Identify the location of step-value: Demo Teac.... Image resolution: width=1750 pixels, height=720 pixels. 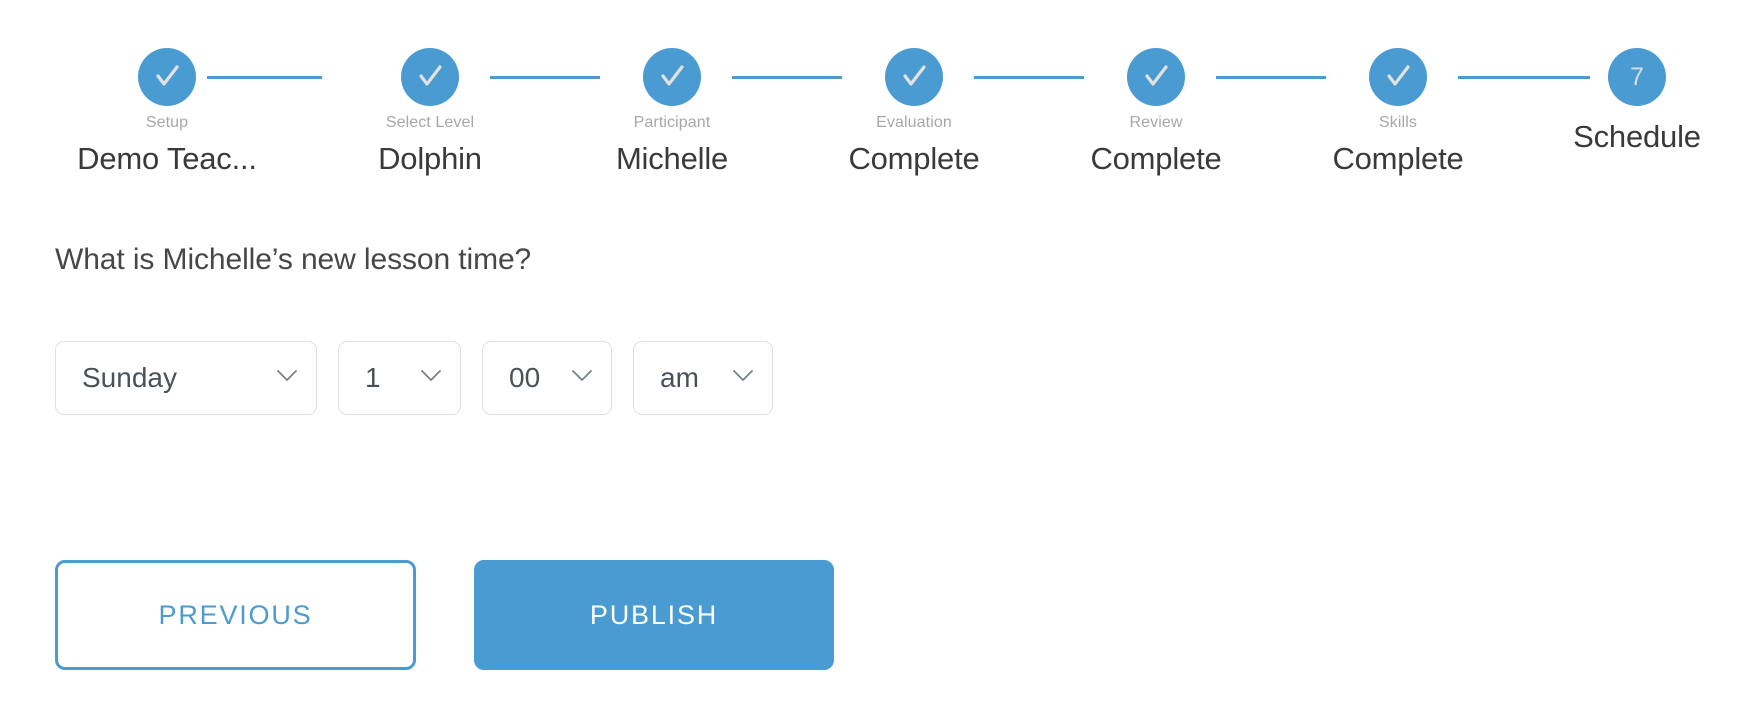
(167, 158).